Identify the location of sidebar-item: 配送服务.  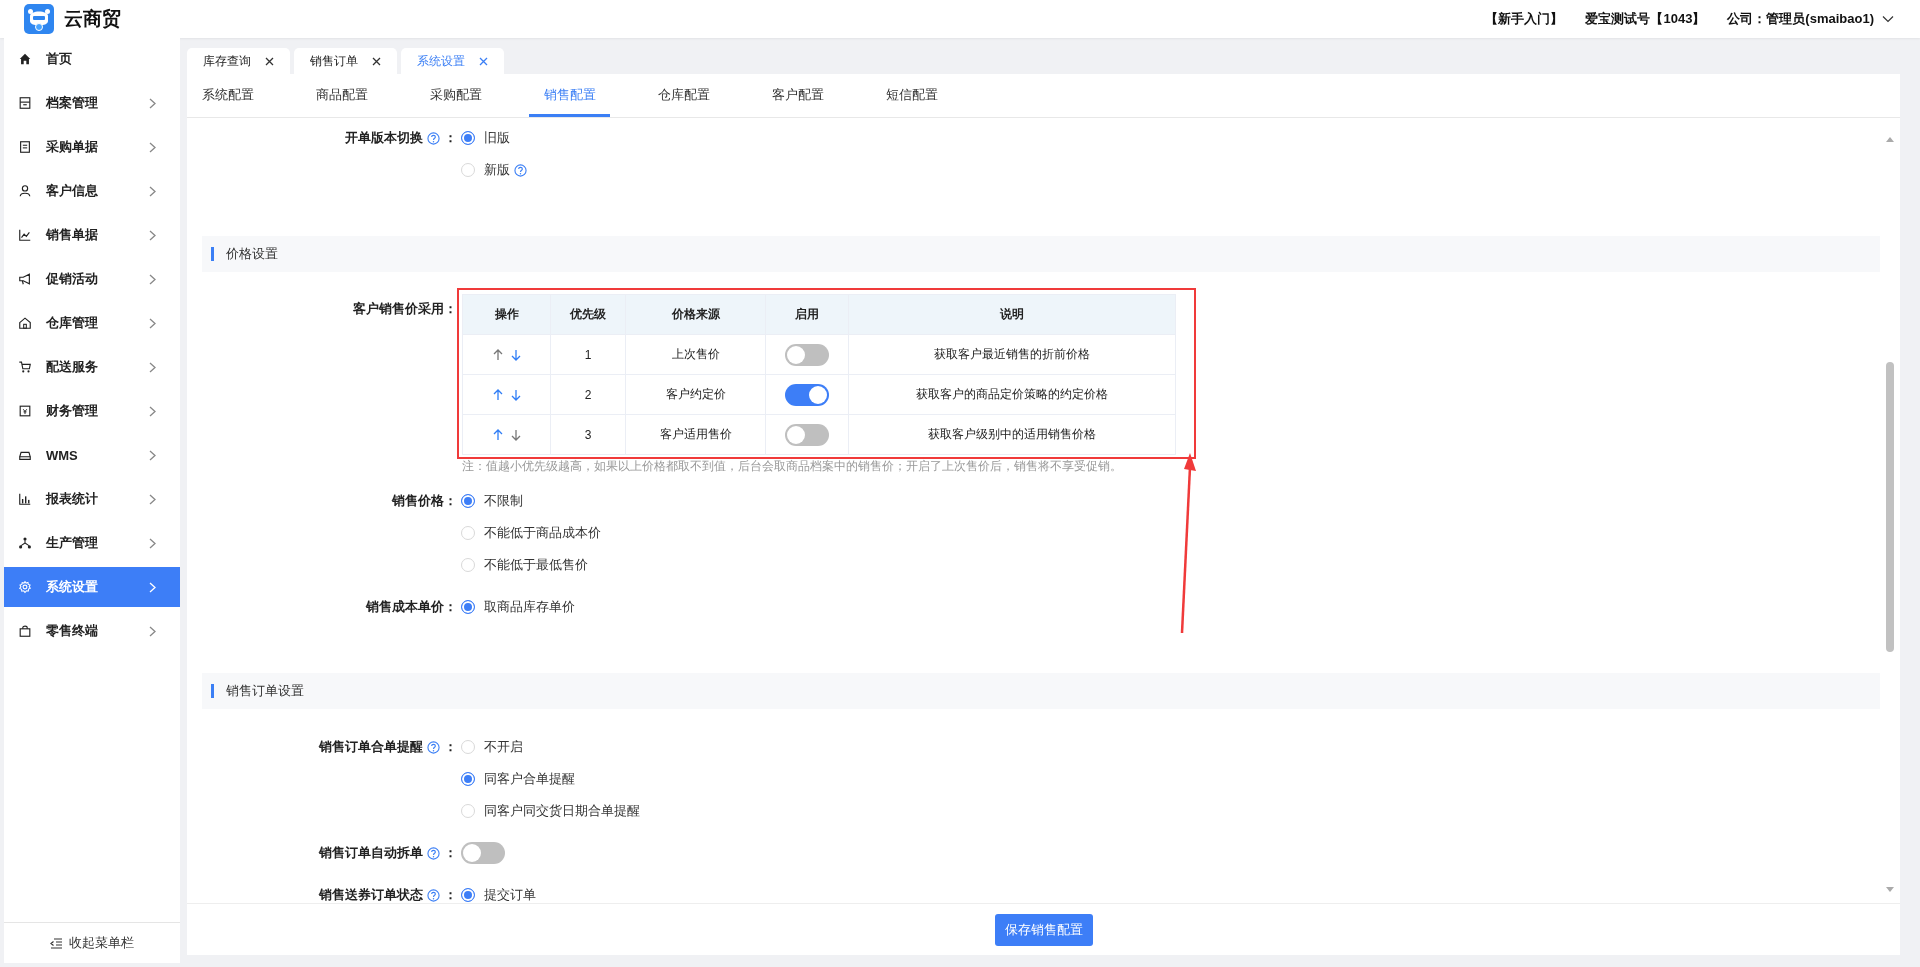
(92, 367).